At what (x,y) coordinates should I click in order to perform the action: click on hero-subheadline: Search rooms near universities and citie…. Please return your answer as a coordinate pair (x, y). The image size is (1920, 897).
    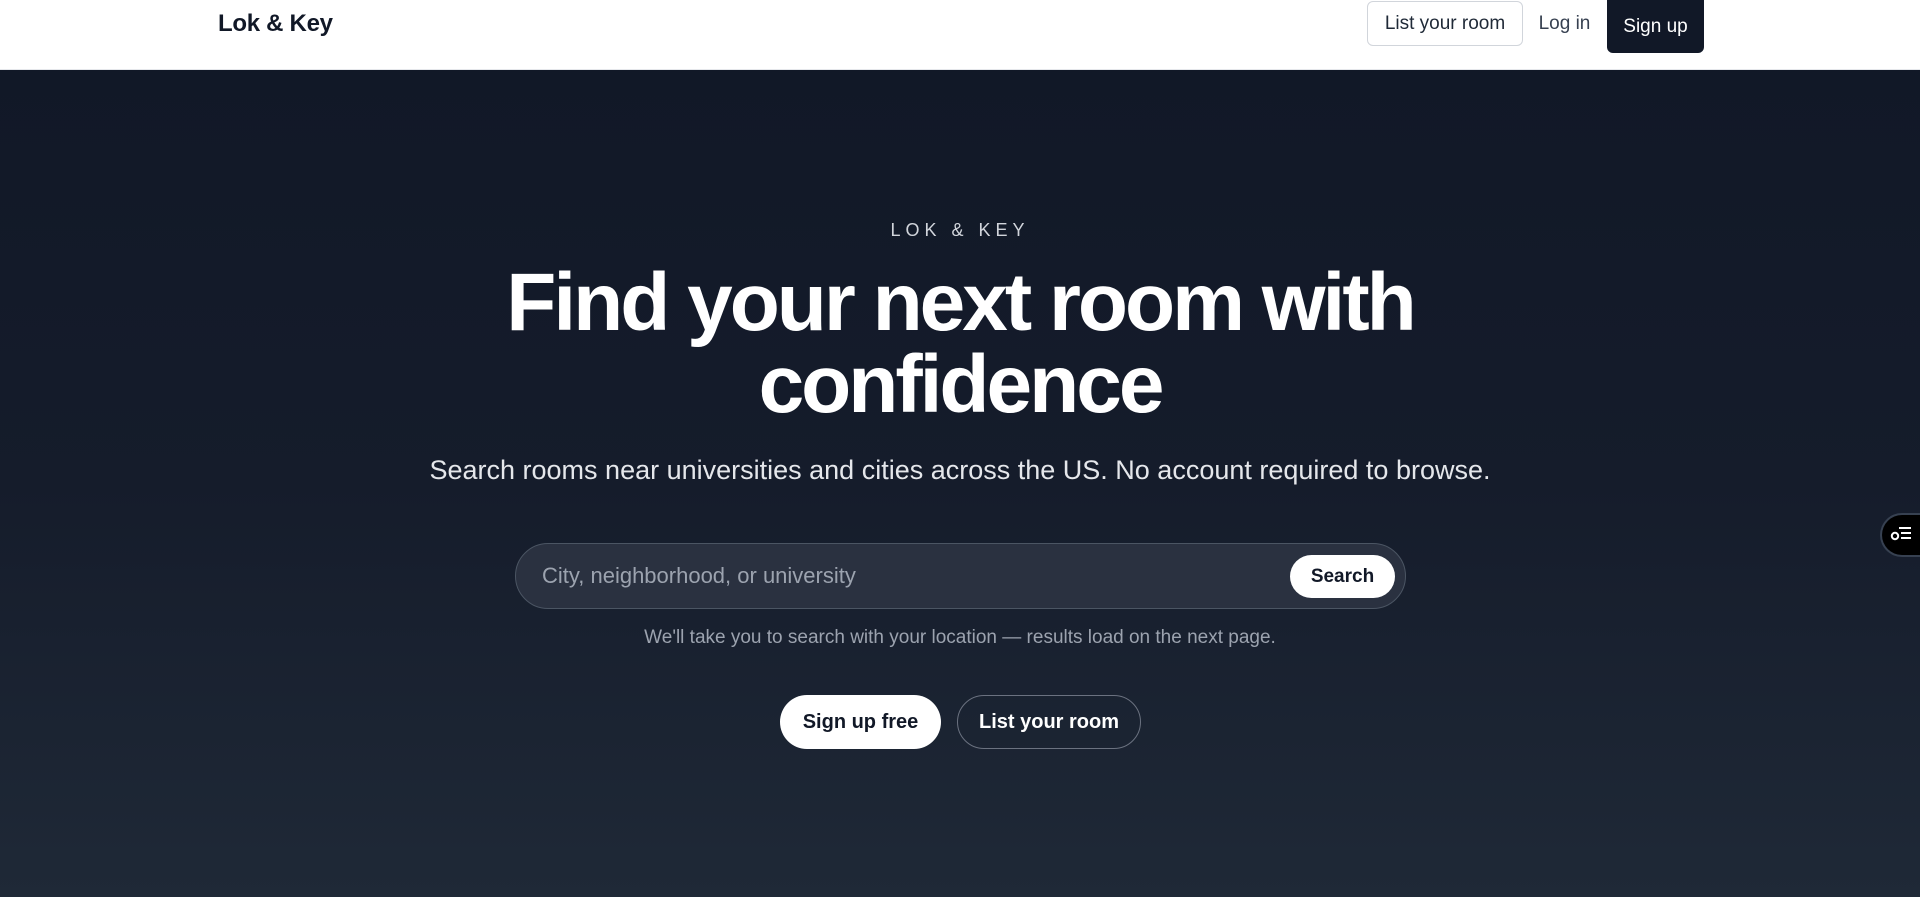
    Looking at the image, I should click on (960, 470).